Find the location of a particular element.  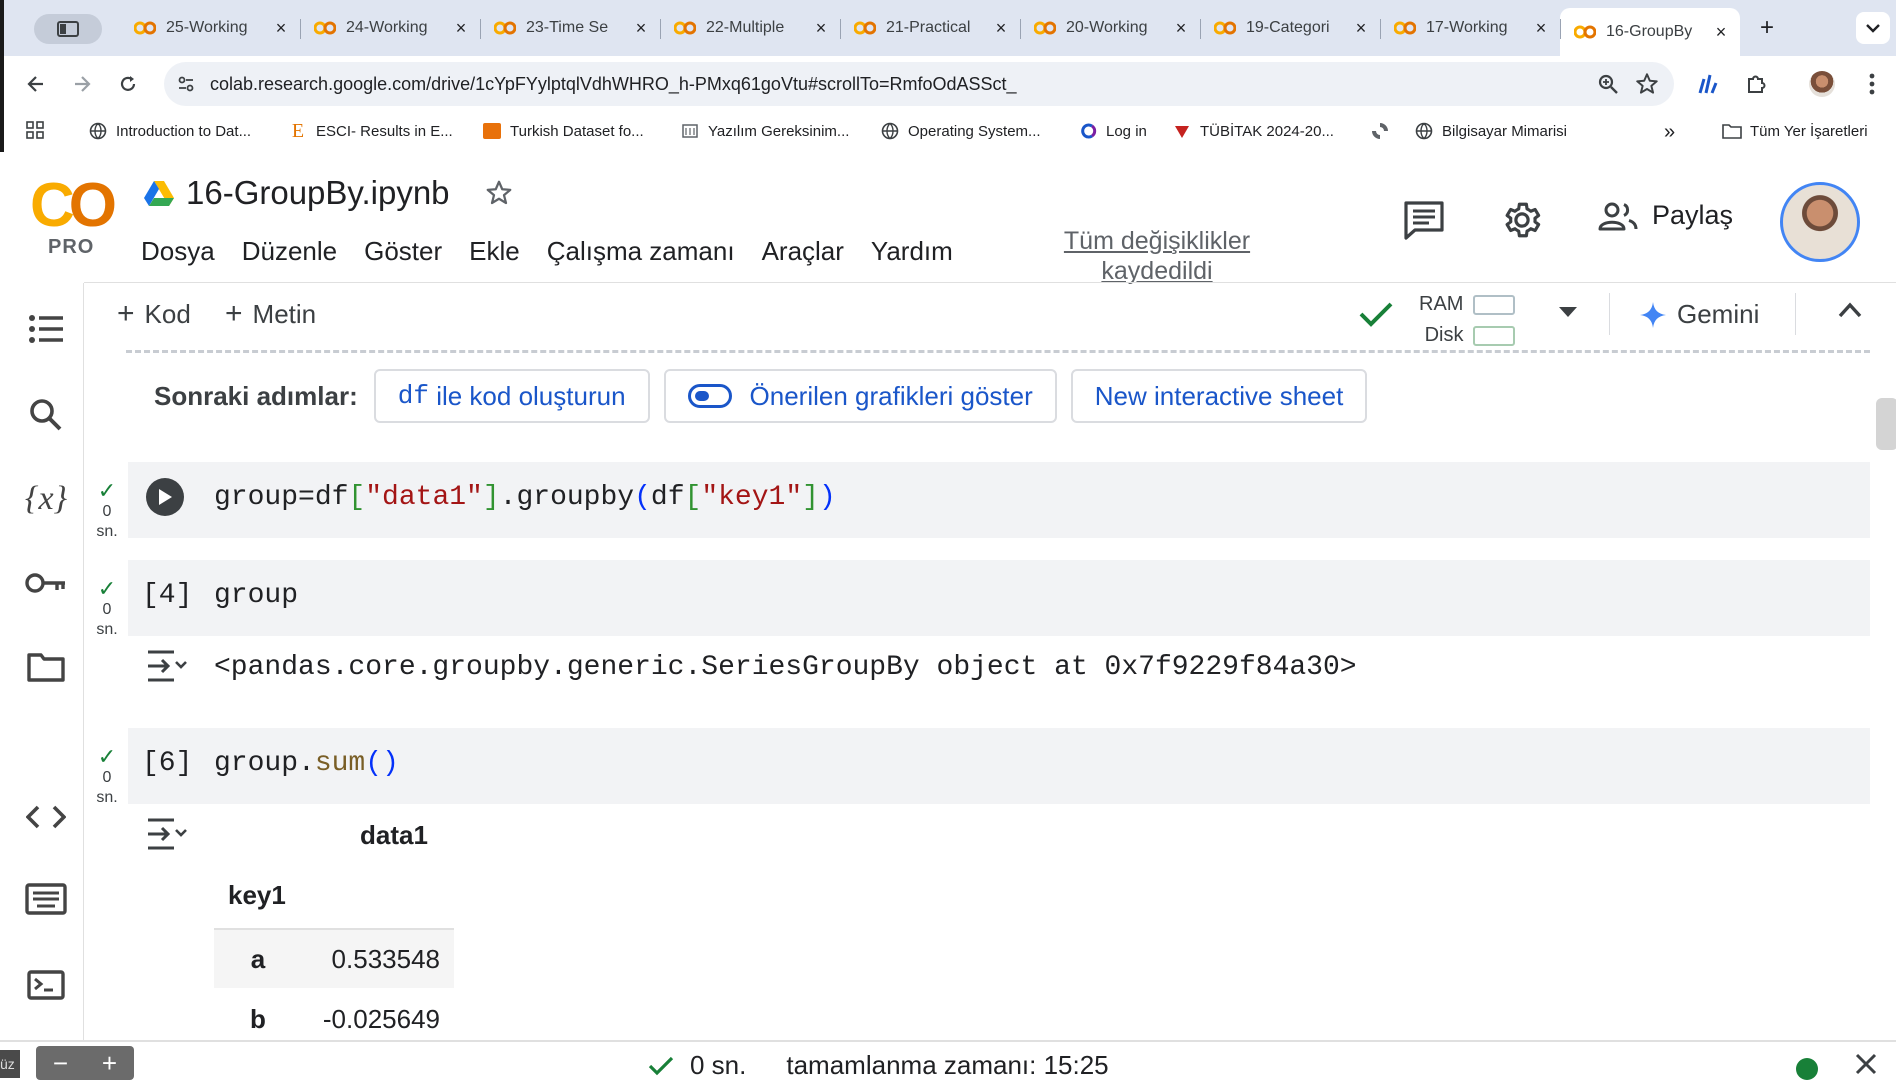

browser-tab: 21-Practical × is located at coordinates (930, 28).